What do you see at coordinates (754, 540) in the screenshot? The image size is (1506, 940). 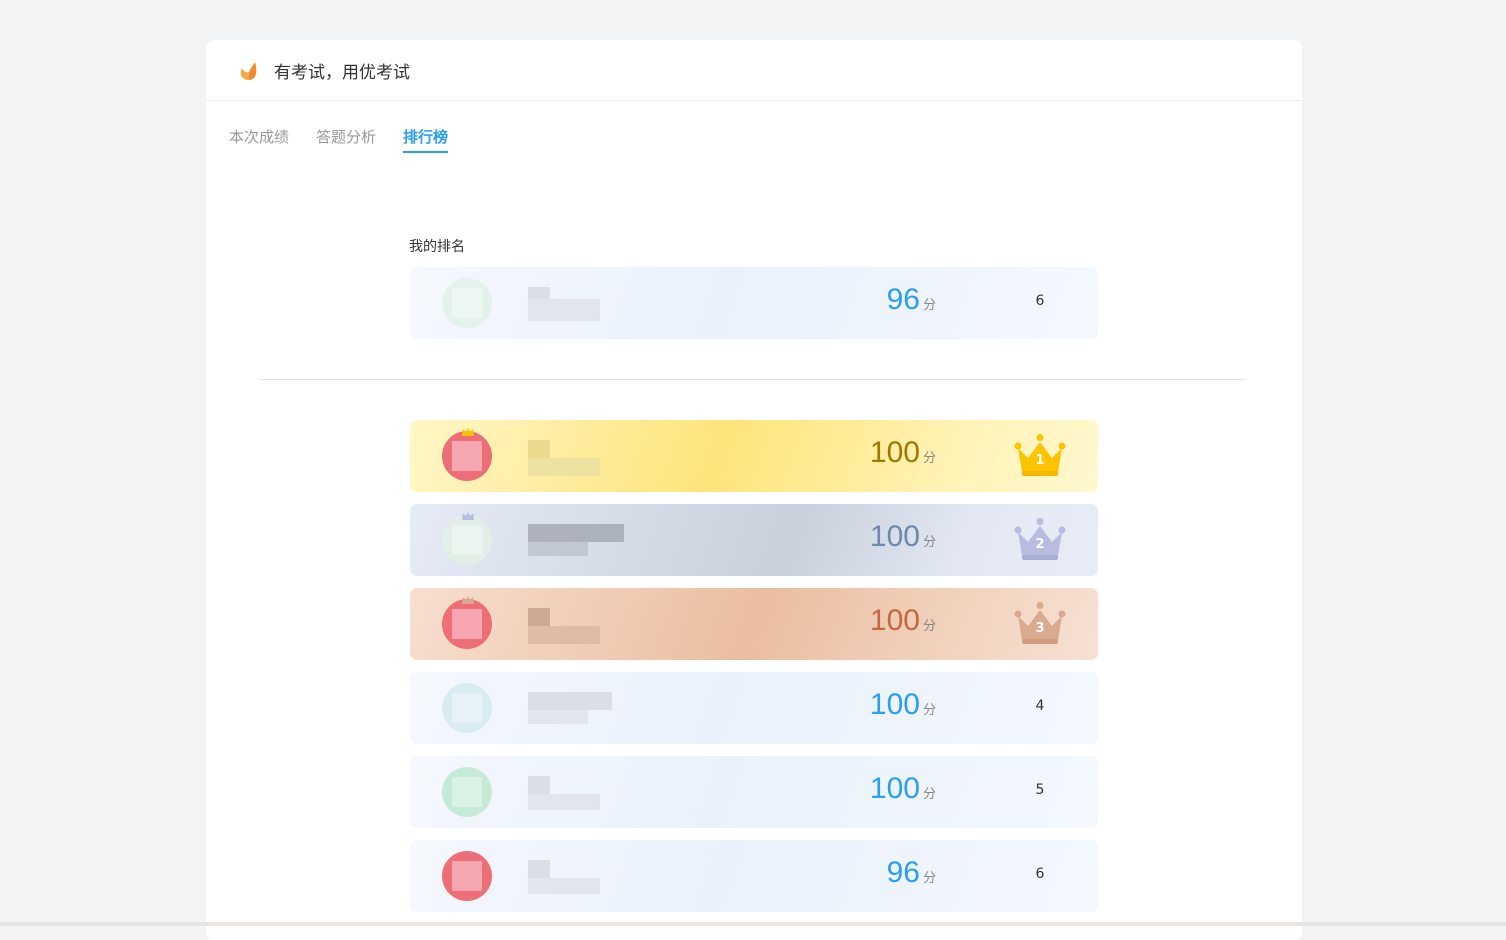 I see `leaderboard-row: 100 分 2` at bounding box center [754, 540].